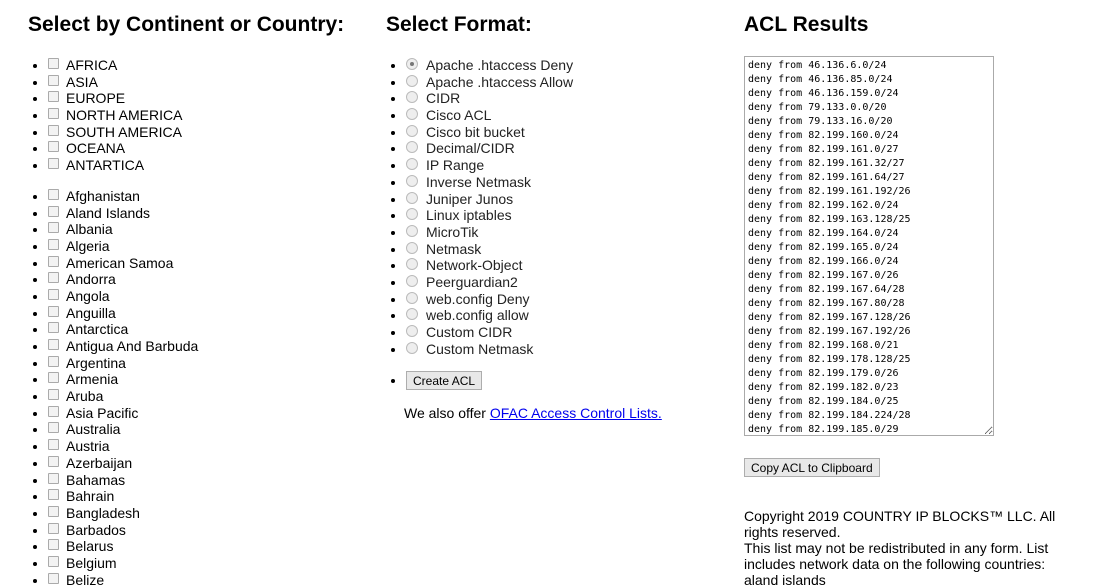 The height and width of the screenshot is (588, 1106). I want to click on country-option: Asia Pacific, so click(196, 413).